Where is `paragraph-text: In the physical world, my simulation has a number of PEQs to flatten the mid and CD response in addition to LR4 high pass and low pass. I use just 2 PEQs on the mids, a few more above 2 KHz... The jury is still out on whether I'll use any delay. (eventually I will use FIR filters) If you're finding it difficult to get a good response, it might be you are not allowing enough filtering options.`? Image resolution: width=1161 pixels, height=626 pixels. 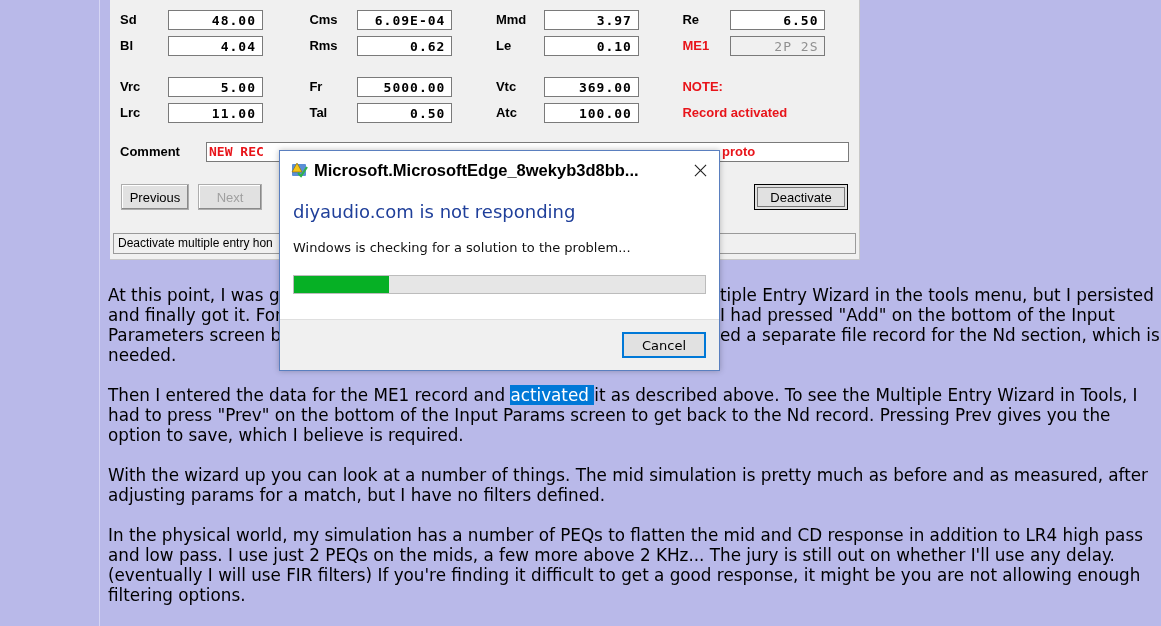
paragraph-text: In the physical world, my simulation has a number of PEQs to flatten the mid and CD response in addition to LR4 high pass and low pass. I use just 2 PEQs on the mids, a few more above 2 KHz... The jury is still out on whether I'll use any delay. (eventually I will use FIR filters) If you're finding it difficult to get a good response, it might be you are not allowing enough filtering options. is located at coordinates (626, 565).